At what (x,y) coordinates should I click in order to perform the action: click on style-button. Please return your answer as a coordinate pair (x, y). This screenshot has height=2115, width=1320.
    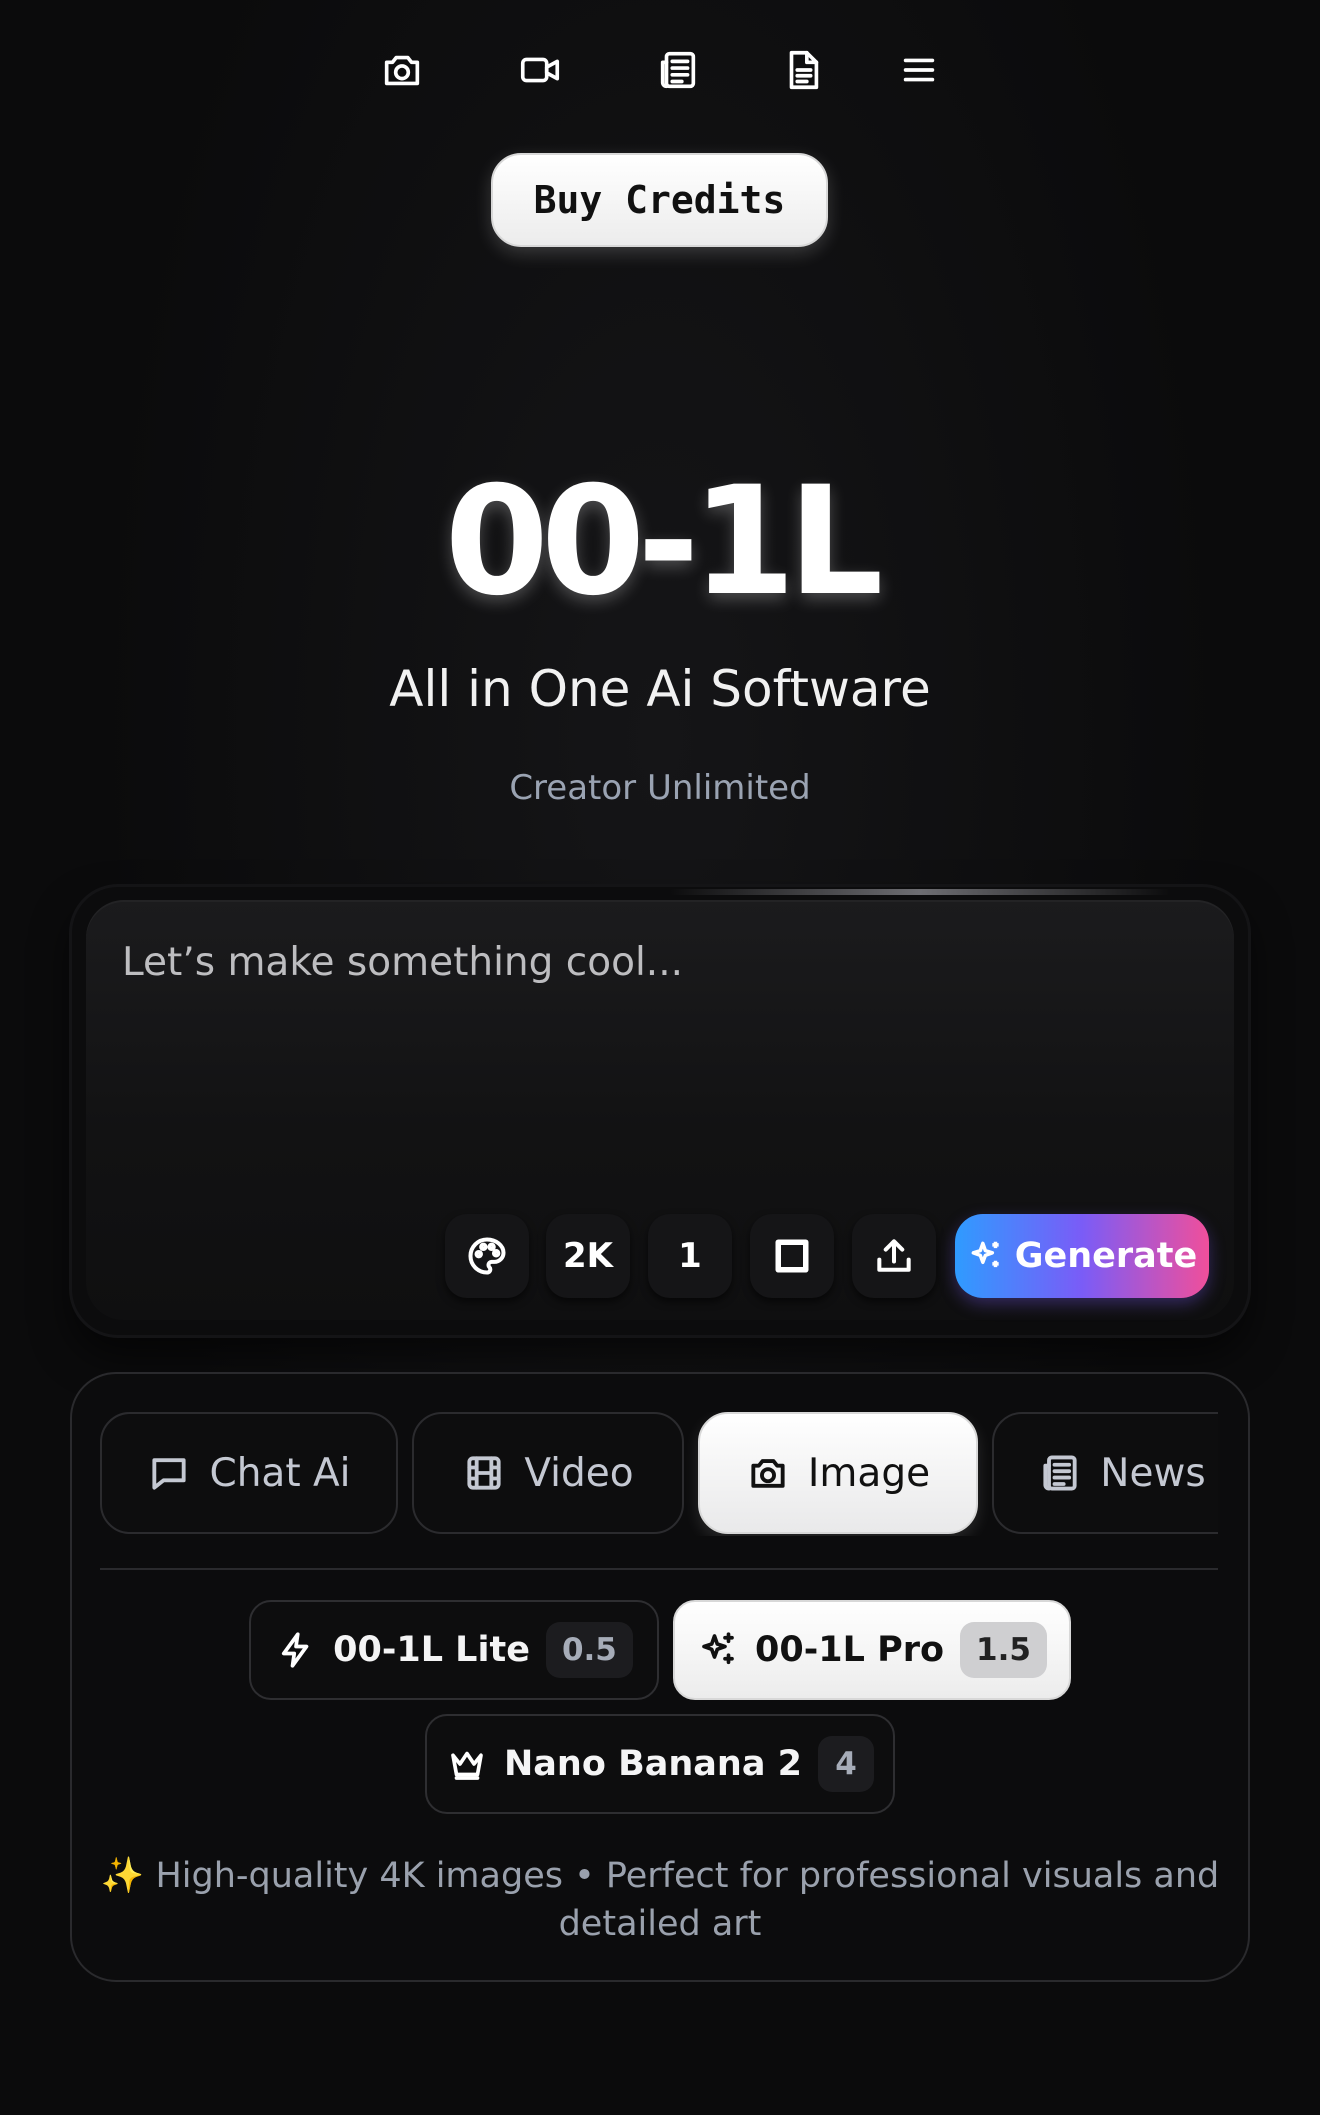
    Looking at the image, I should click on (487, 1256).